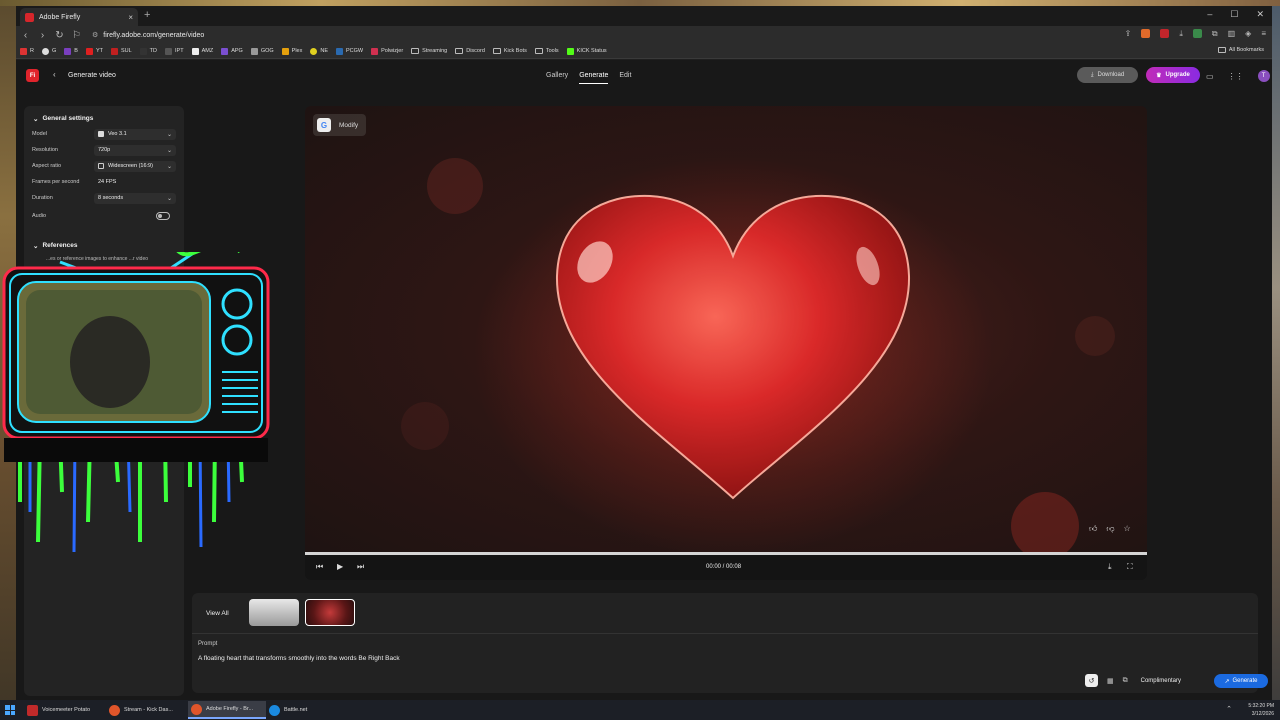 The height and width of the screenshot is (720, 1280). What do you see at coordinates (232, 51) in the screenshot?
I see `bookmark-item: APG` at bounding box center [232, 51].